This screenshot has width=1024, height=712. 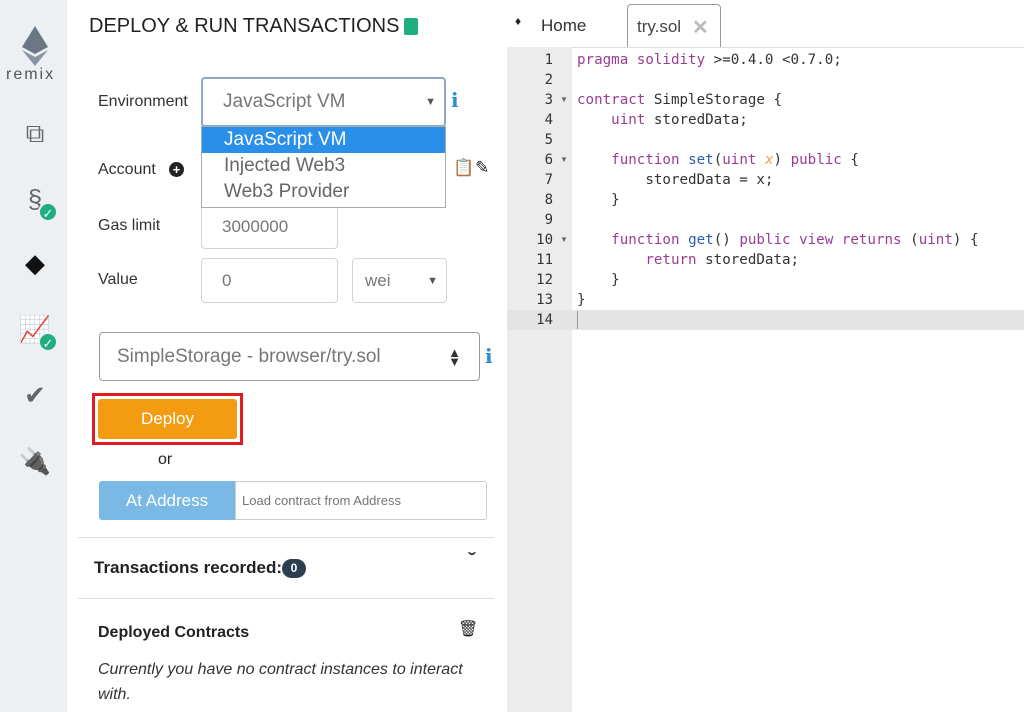 What do you see at coordinates (167, 419) in the screenshot?
I see `deploy-button: Deploy` at bounding box center [167, 419].